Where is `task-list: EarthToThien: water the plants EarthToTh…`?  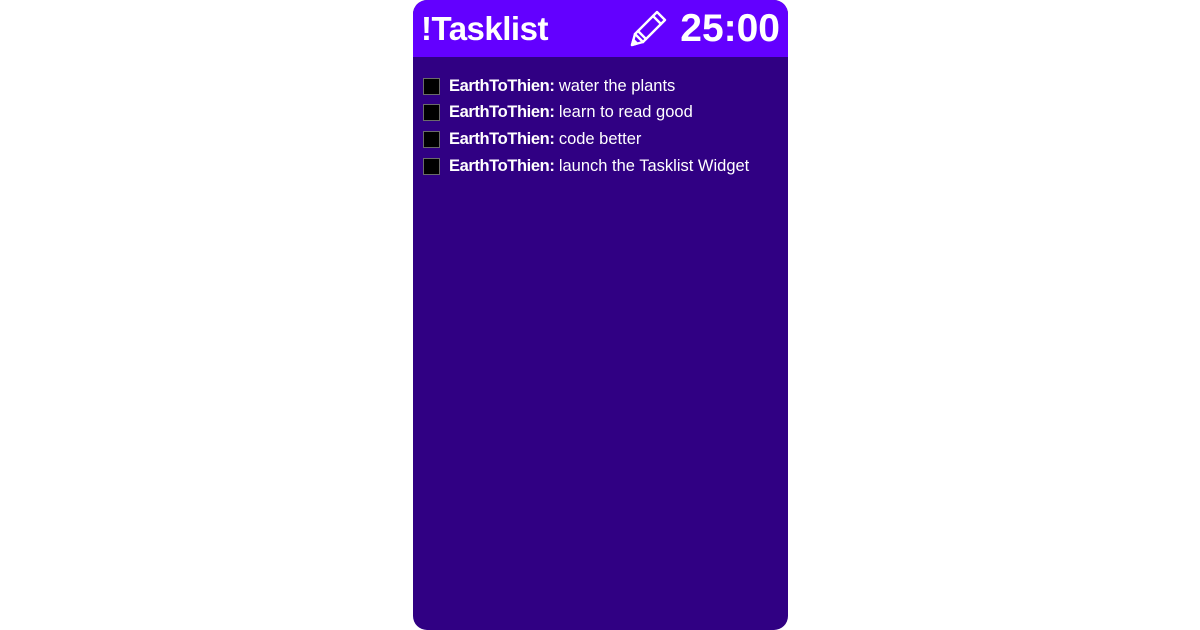
task-list: EarthToThien: water the plants EarthToTh… is located at coordinates (600, 118).